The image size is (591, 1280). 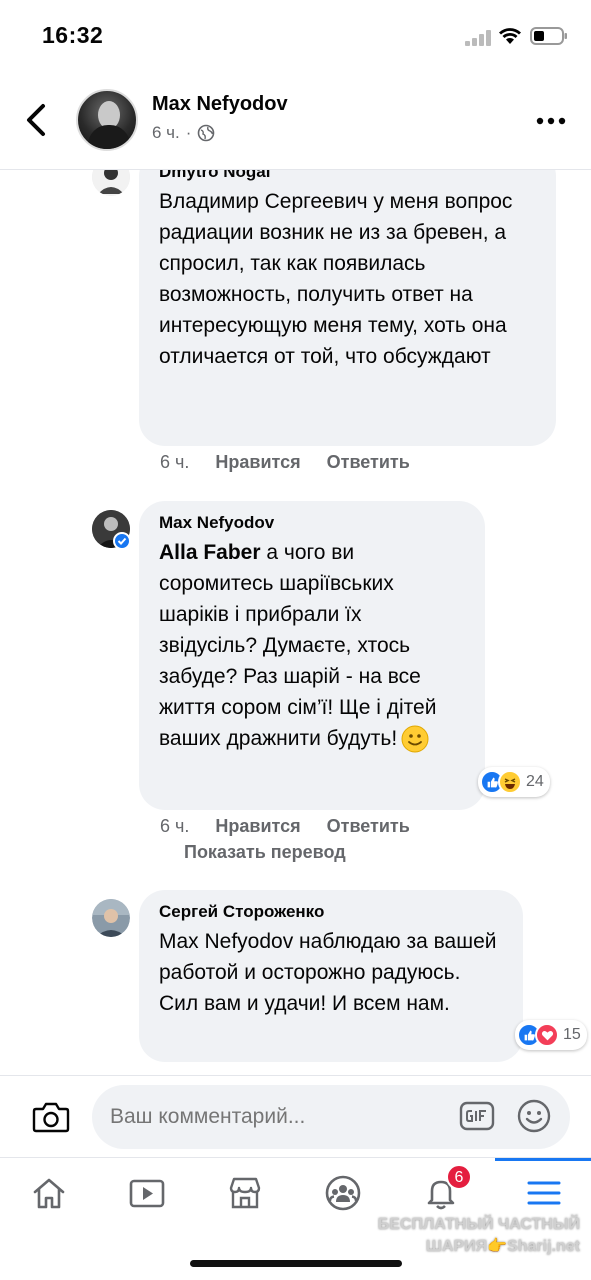 I want to click on show-translation-link: Показать перевод, so click(x=265, y=852).